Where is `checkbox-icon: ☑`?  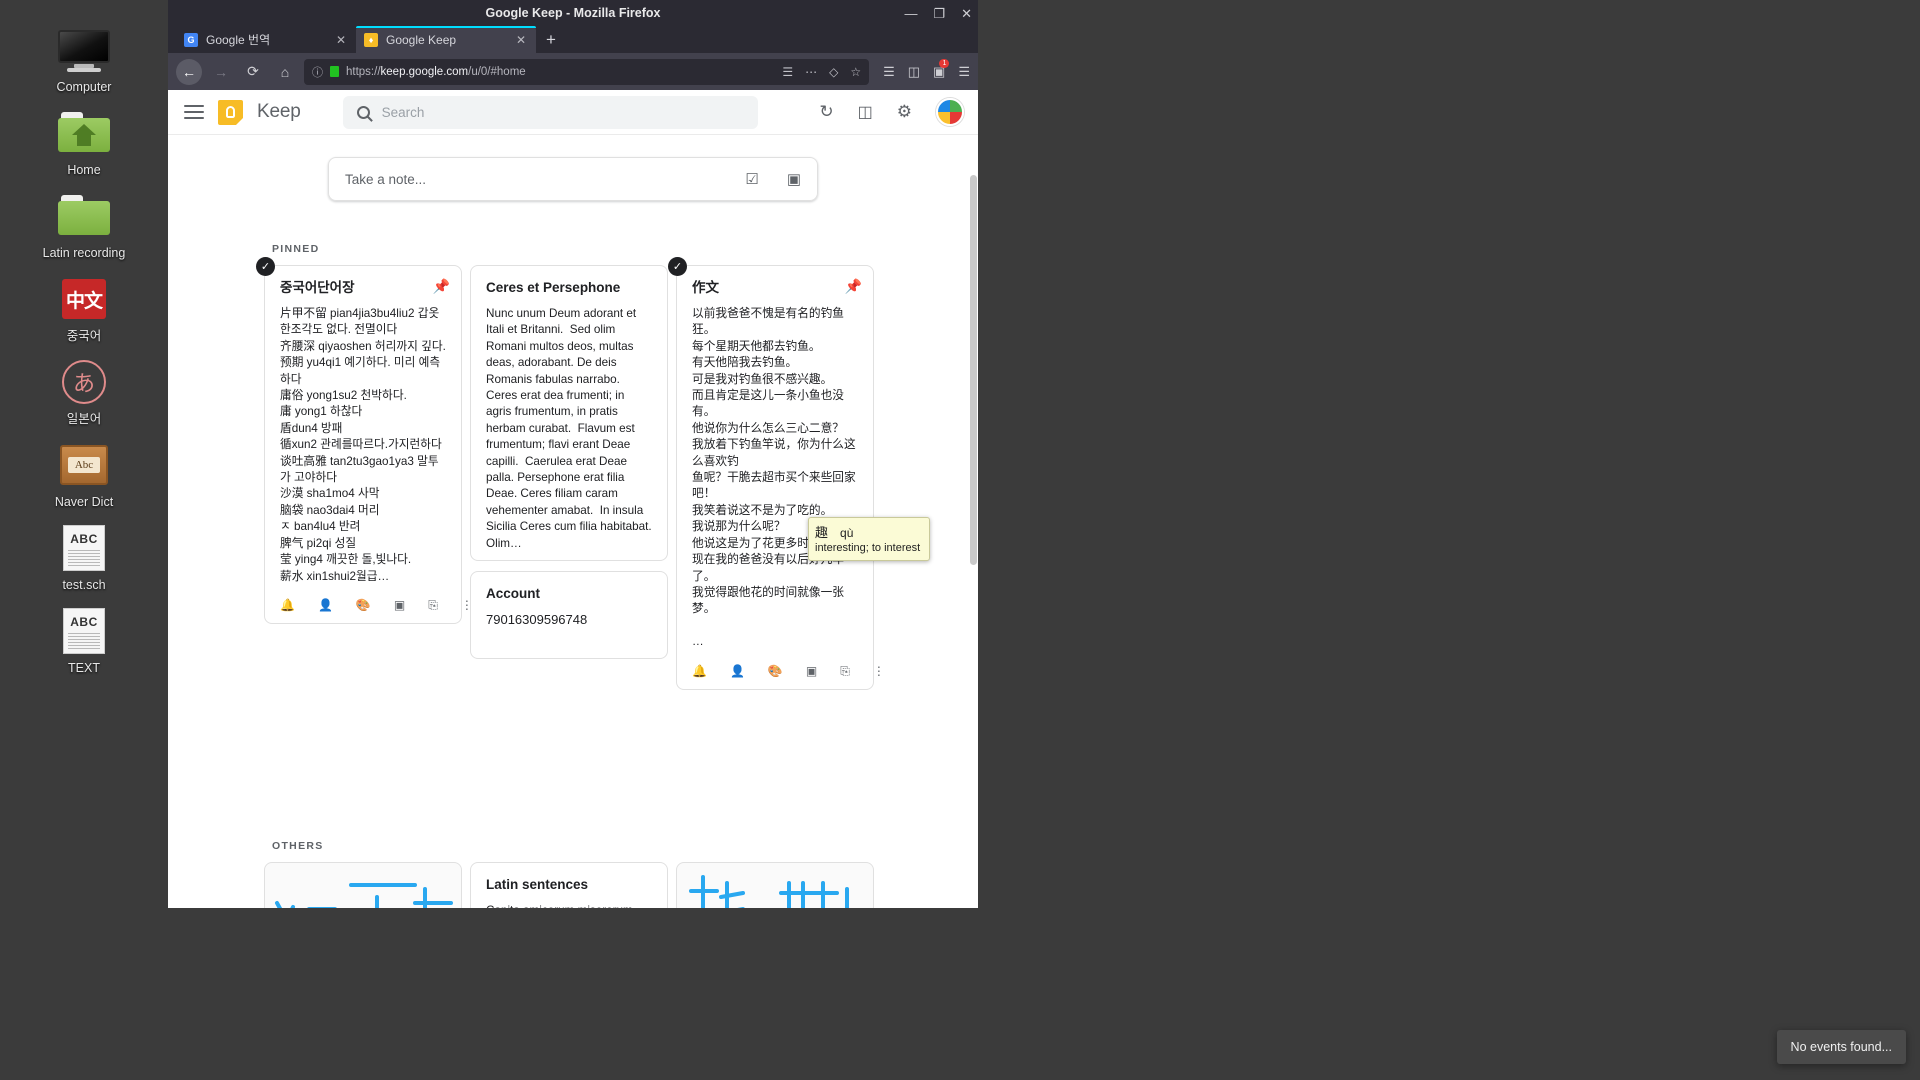
checkbox-icon: ☑ is located at coordinates (751, 179).